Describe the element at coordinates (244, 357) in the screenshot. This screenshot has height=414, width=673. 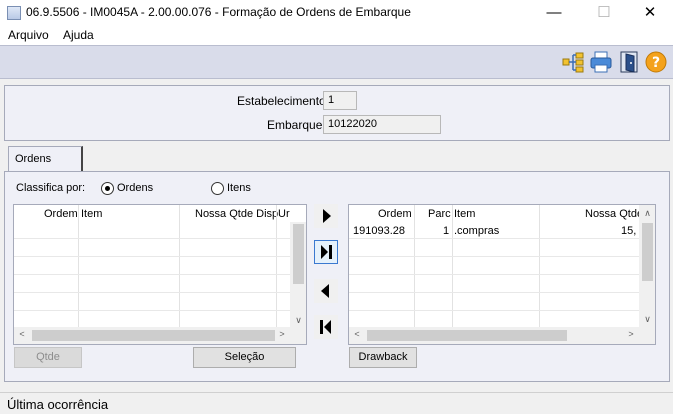
I see `selecao-button: Seleção` at that location.